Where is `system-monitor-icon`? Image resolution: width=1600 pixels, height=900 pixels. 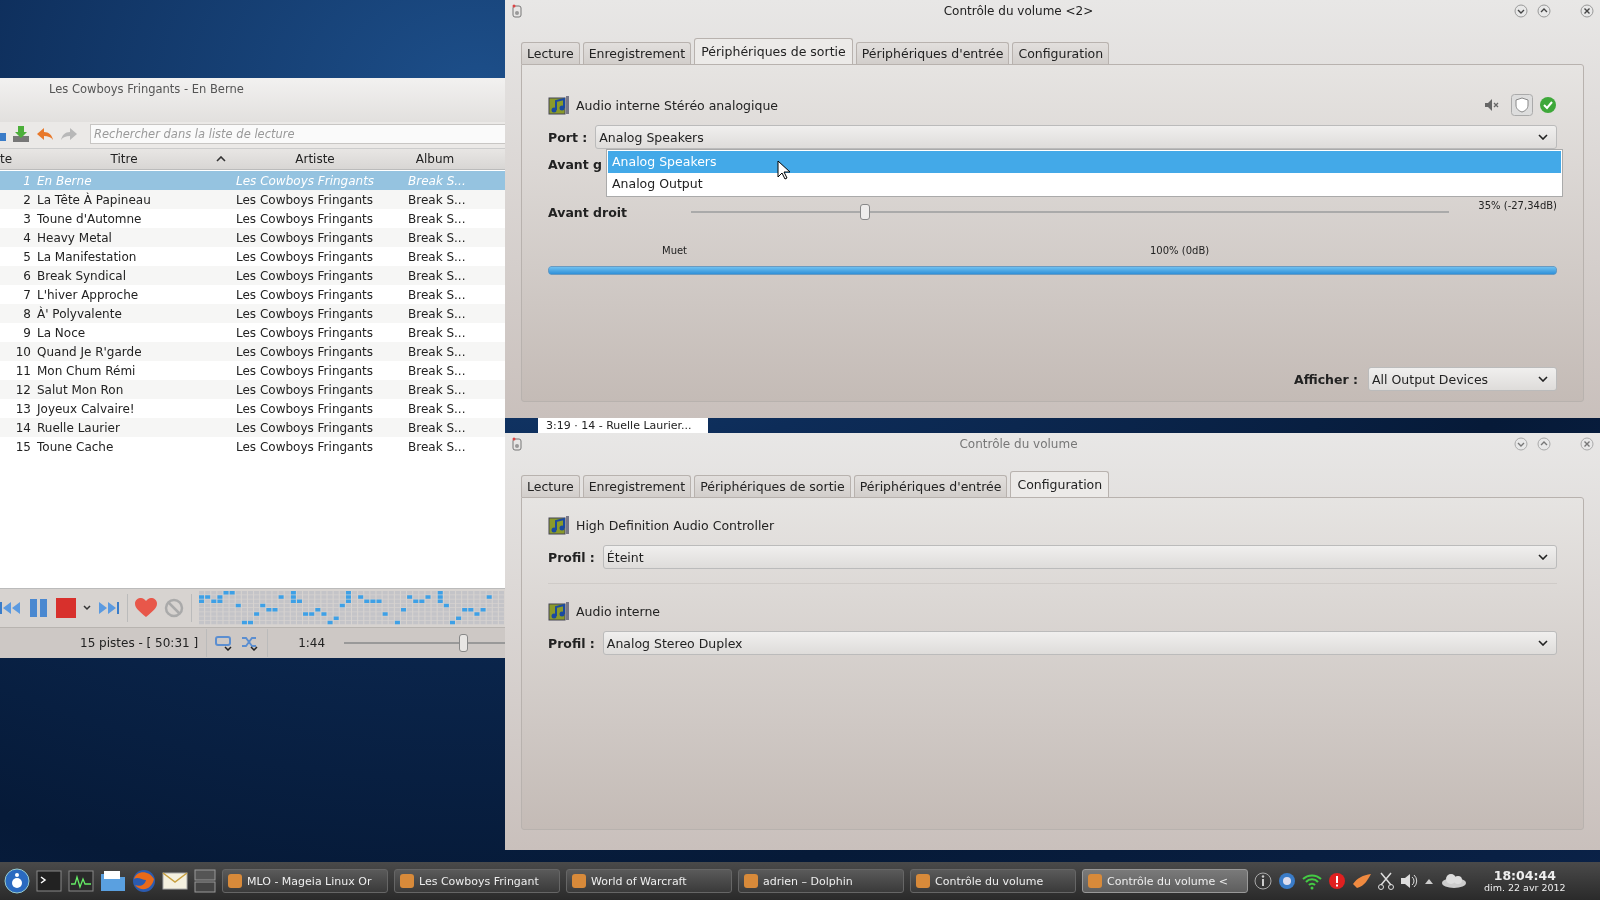 system-monitor-icon is located at coordinates (81, 881).